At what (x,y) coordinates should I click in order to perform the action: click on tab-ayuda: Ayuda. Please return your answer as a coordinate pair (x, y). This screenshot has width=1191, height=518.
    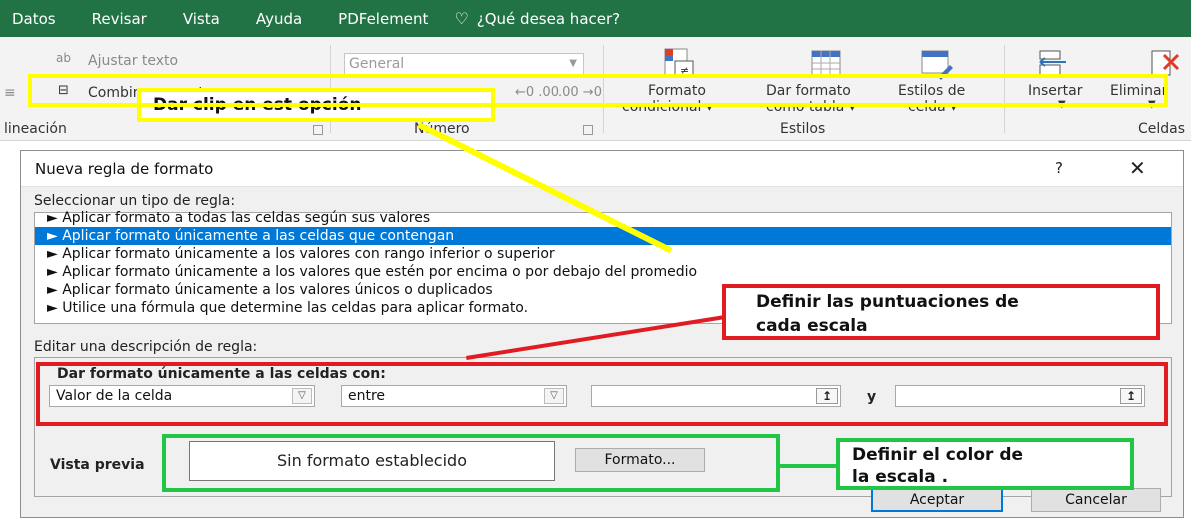
    Looking at the image, I should click on (283, 19).